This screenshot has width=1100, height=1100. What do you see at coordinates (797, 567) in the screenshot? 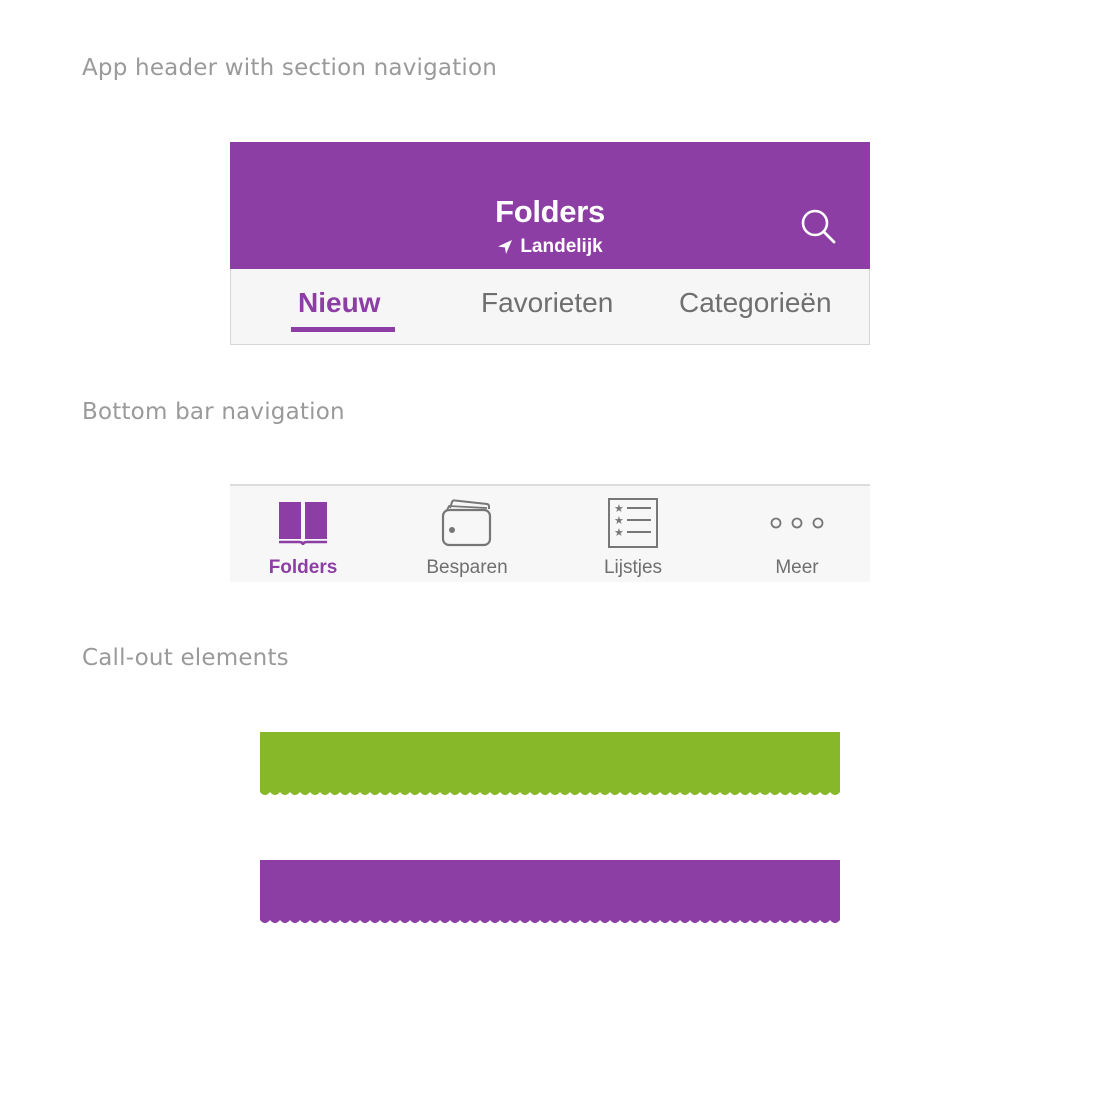
I see `bottom-nav-label: Meer` at bounding box center [797, 567].